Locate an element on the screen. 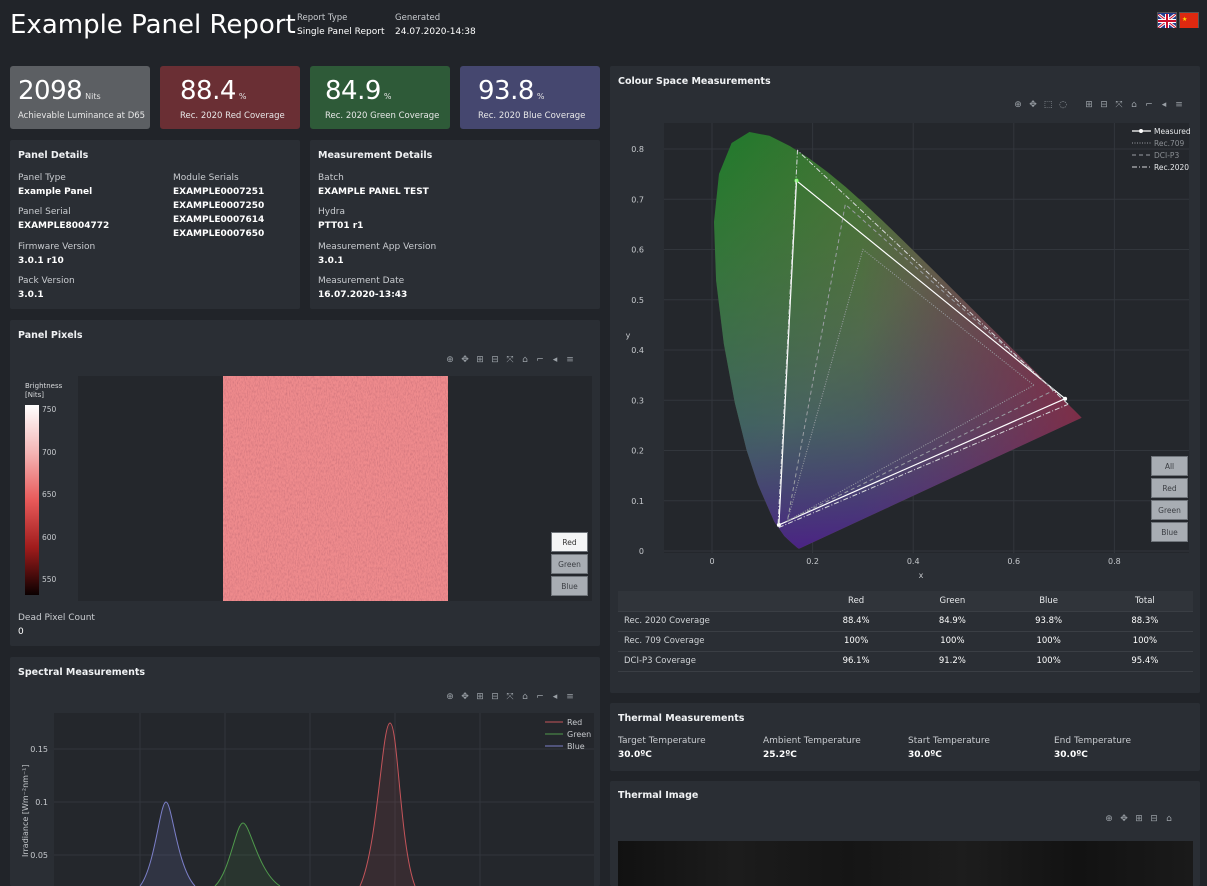 The image size is (1207, 886). uk-flag-icon is located at coordinates (1167, 21).